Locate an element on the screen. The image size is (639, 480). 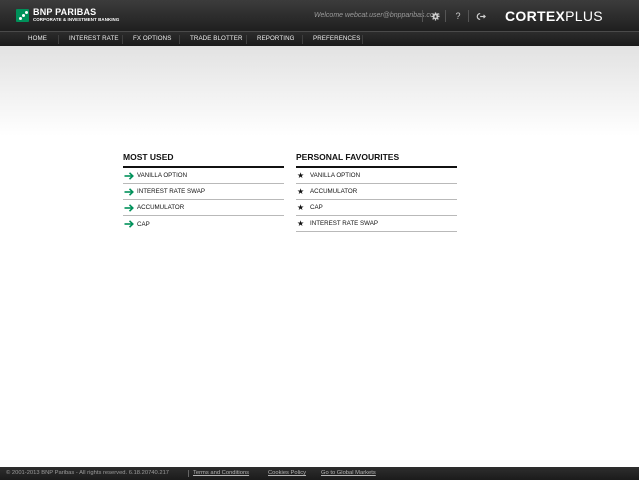
favourite-item-cap: ★ CAP is located at coordinates (376, 208).